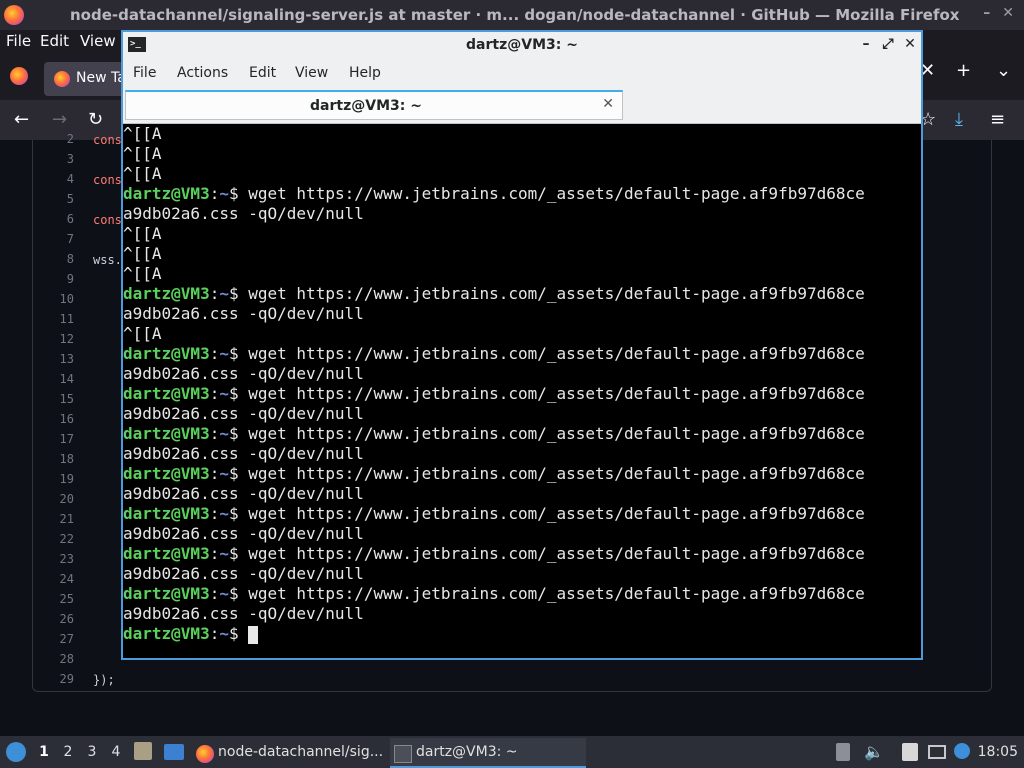  Describe the element at coordinates (66, 439) in the screenshot. I see `line-number: 17` at that location.